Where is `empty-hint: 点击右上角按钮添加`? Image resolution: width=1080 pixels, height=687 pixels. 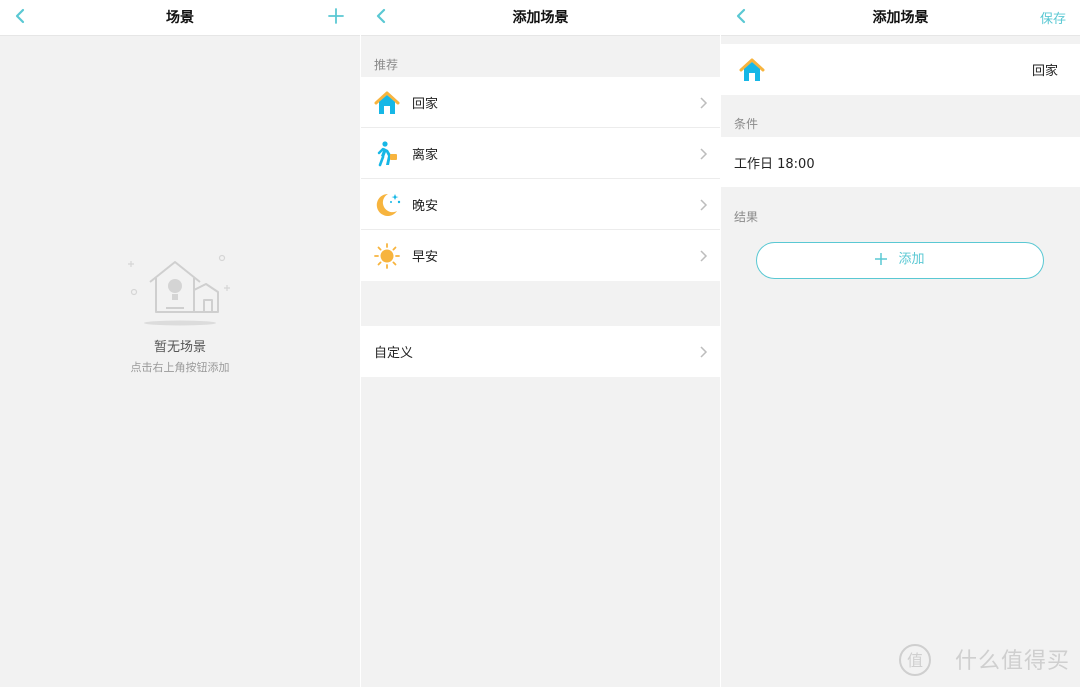
empty-hint: 点击右上角按钮添加 is located at coordinates (180, 367).